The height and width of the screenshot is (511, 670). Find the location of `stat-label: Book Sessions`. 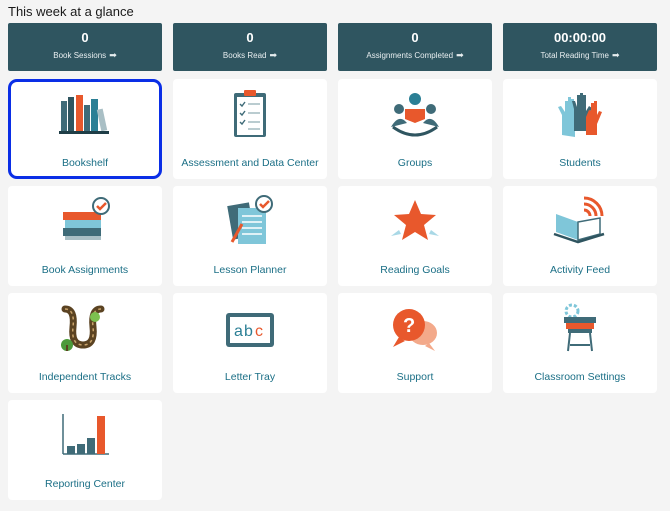

stat-label: Book Sessions is located at coordinates (80, 55).